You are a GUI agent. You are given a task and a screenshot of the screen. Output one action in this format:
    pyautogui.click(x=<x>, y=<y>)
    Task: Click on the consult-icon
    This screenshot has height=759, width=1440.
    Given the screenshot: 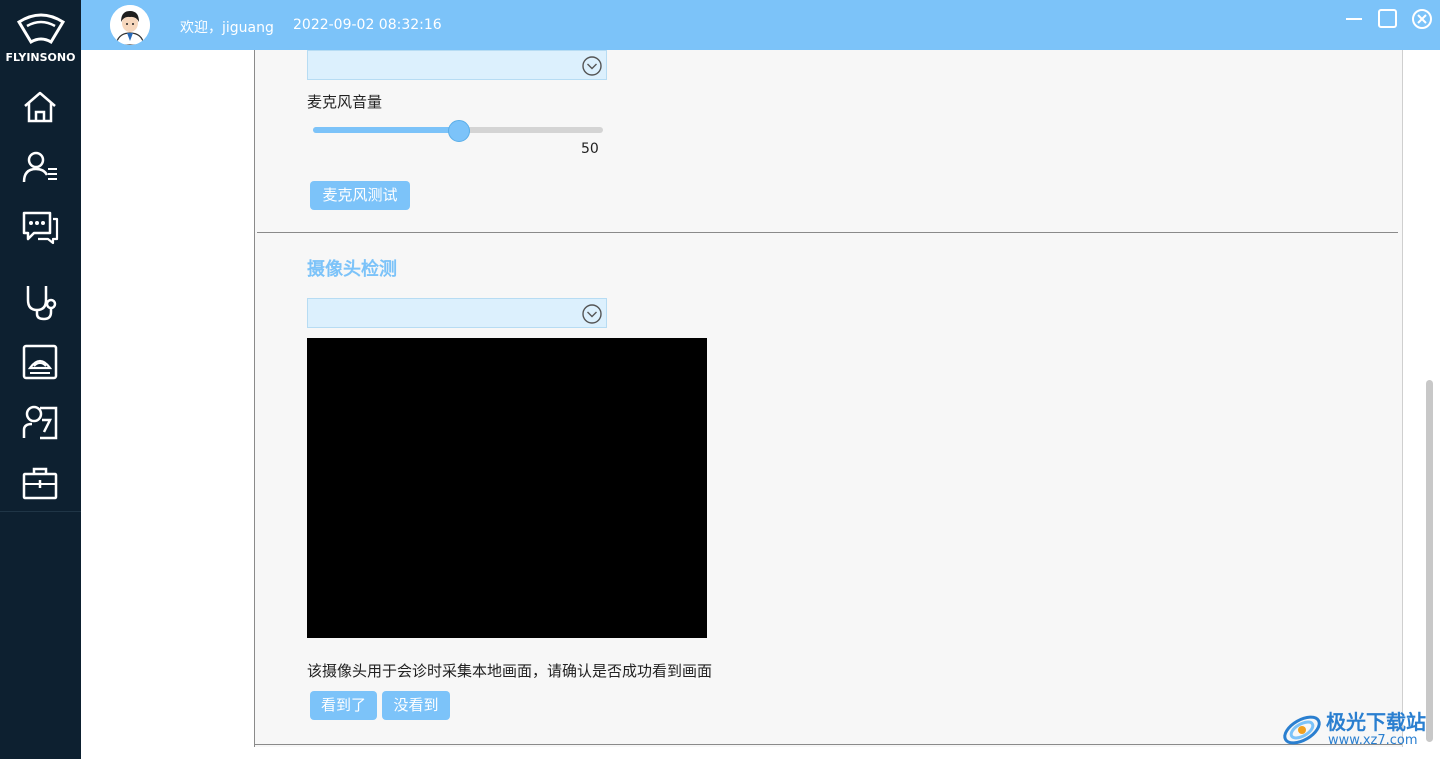 What is the action you would take?
    pyautogui.click(x=40, y=422)
    